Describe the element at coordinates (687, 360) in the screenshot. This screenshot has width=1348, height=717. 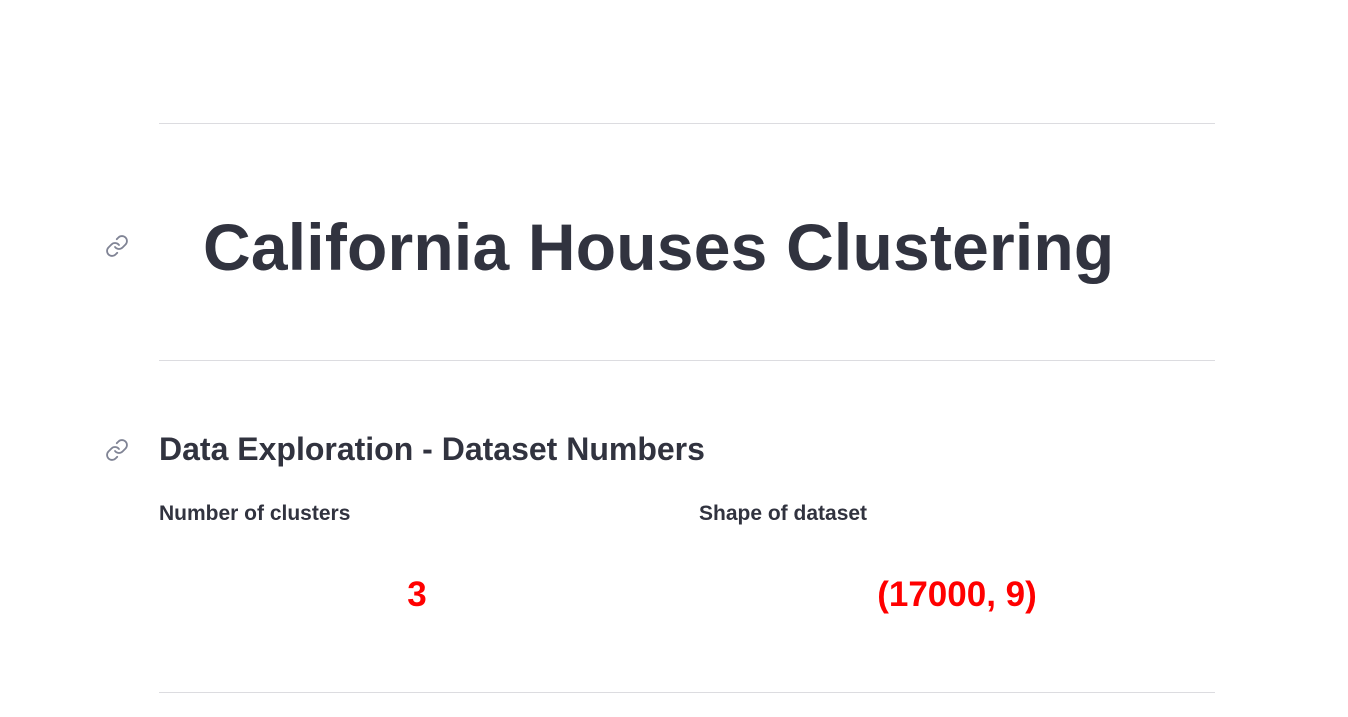
I see `title-divider` at that location.